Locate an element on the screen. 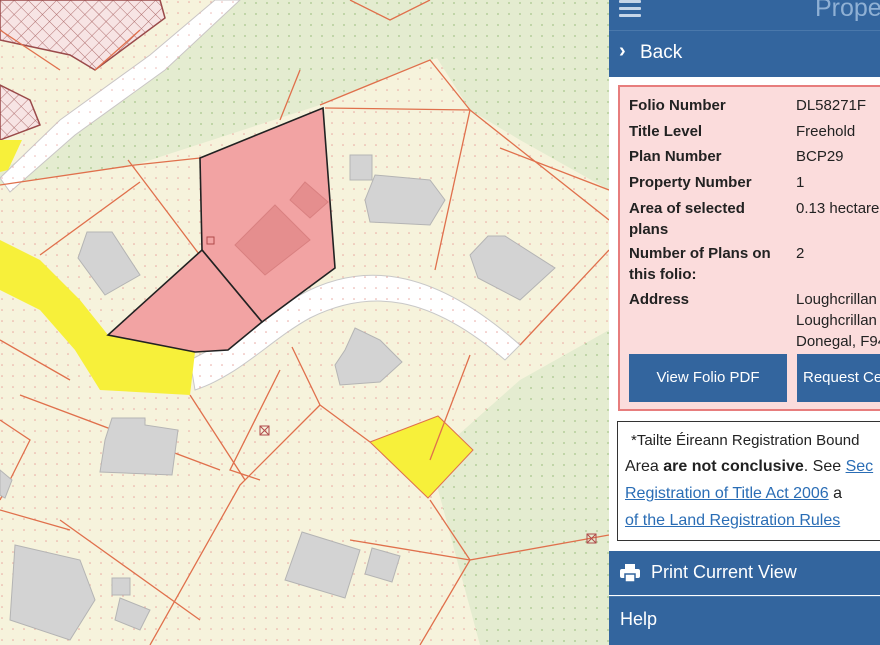 The image size is (880, 645). chevron-right-icon: › is located at coordinates (622, 51).